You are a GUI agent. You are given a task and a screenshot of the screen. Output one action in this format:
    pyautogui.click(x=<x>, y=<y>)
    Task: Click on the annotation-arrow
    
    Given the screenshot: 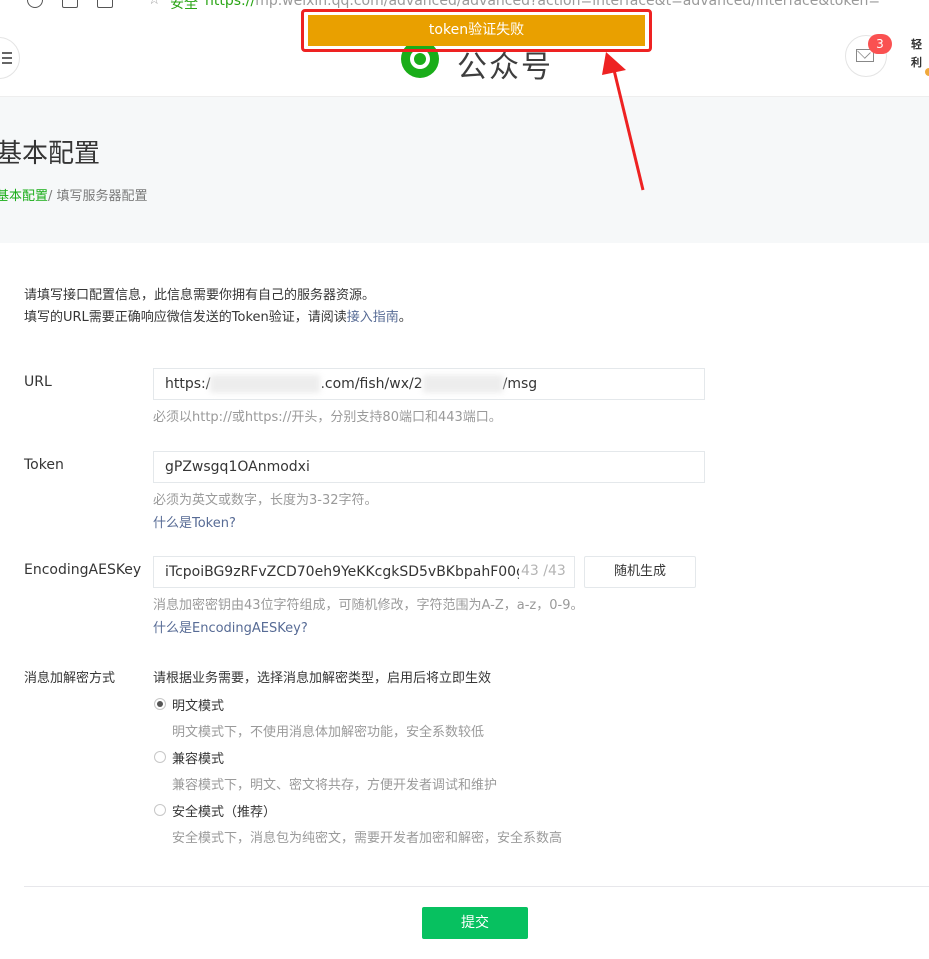 What is the action you would take?
    pyautogui.click(x=623, y=121)
    